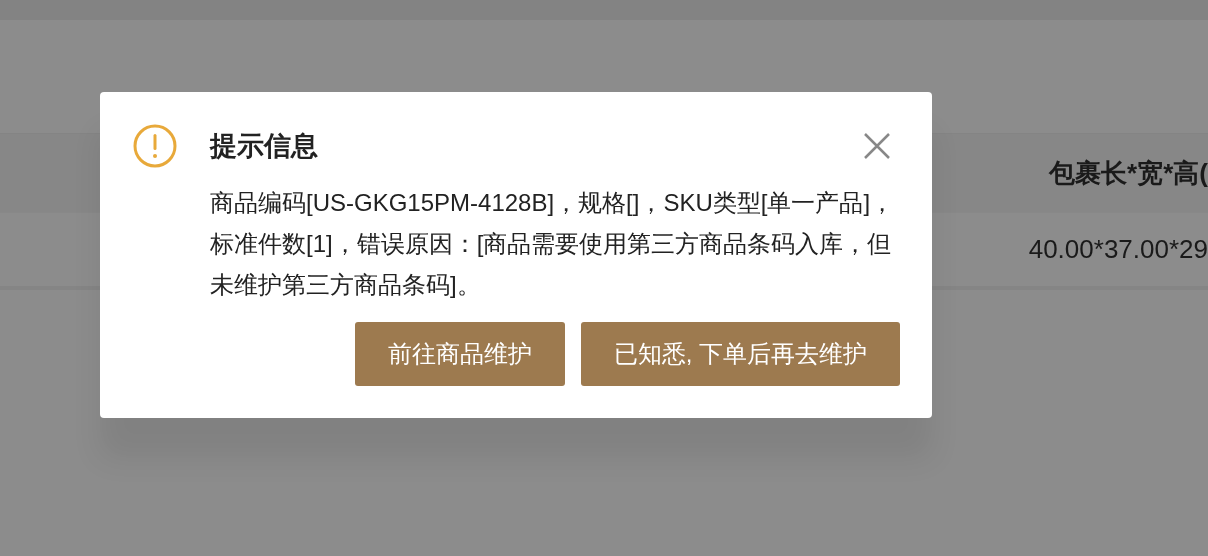 This screenshot has height=556, width=1208. I want to click on table-cell-text: 40.00*37.00*29, so click(1118, 249).